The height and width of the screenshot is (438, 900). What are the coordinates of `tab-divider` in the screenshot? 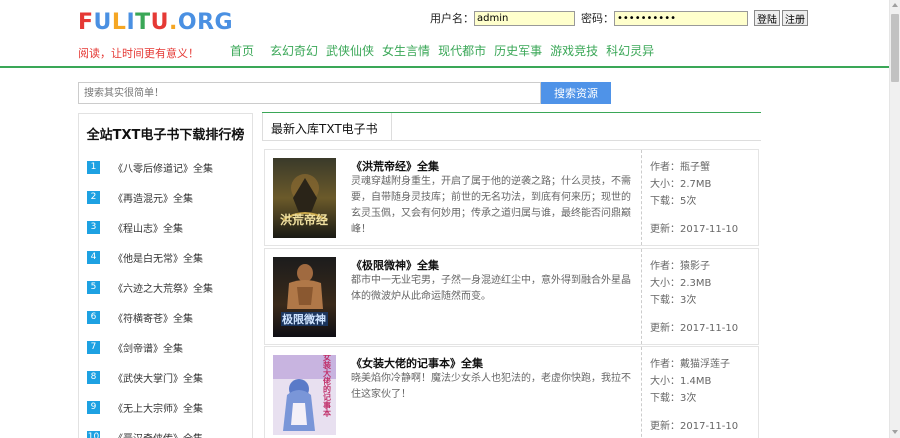 It's located at (576, 140).